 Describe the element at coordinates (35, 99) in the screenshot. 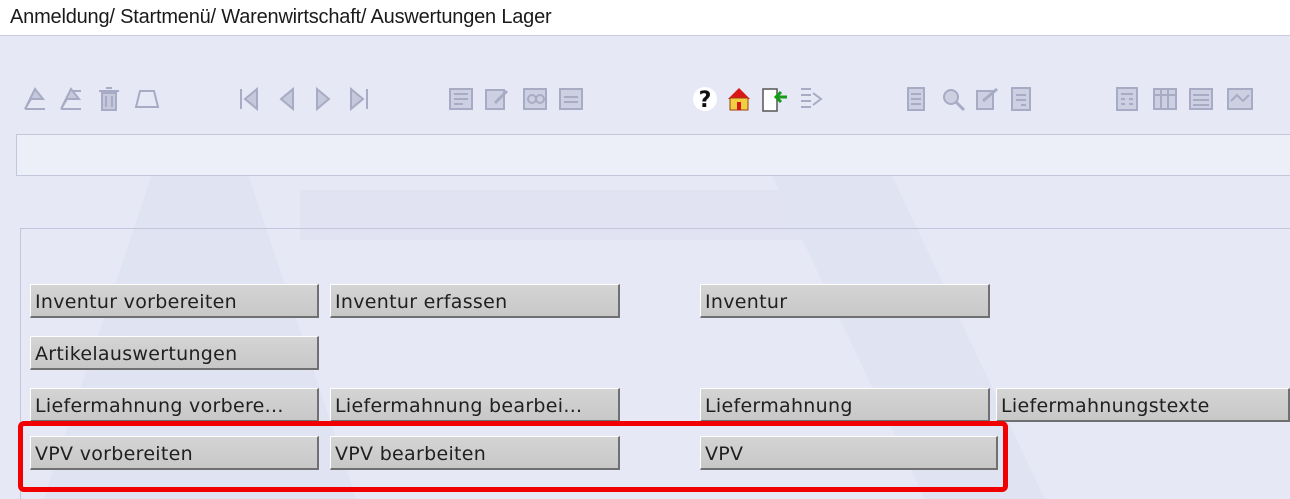

I see `new-record-icon` at that location.